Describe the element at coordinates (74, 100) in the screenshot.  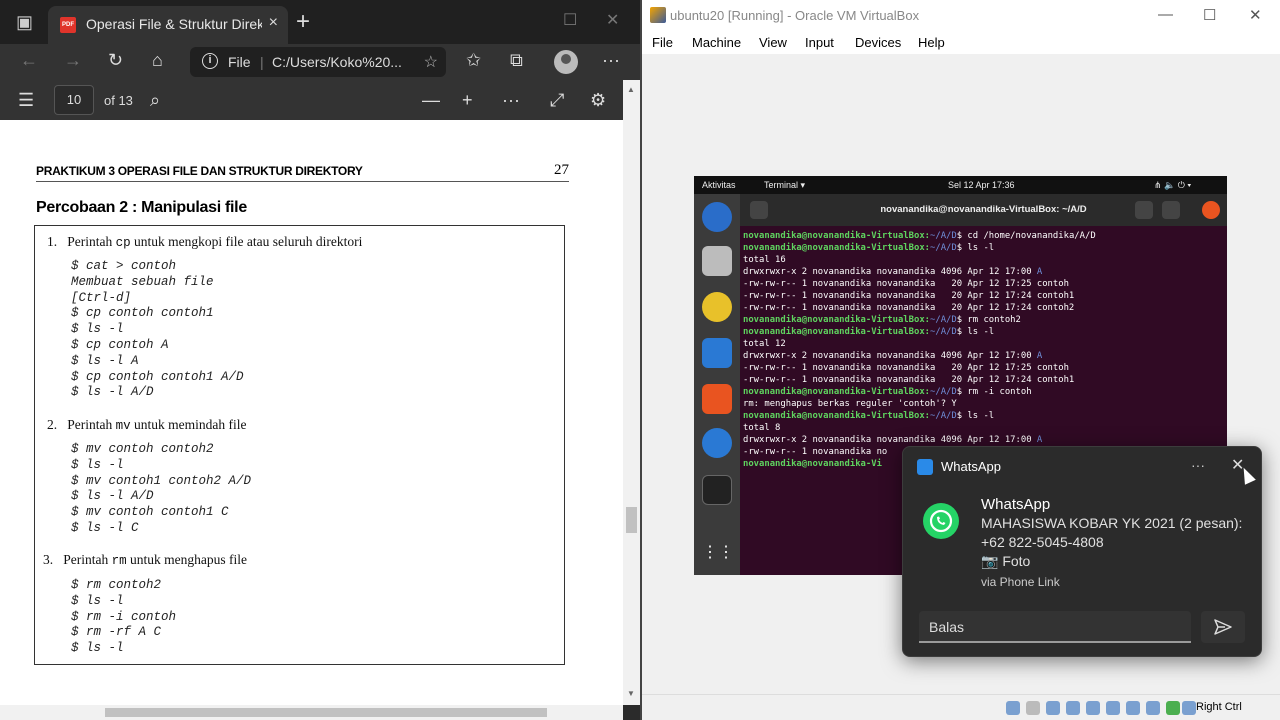
I see `page-number-input: 10` at that location.